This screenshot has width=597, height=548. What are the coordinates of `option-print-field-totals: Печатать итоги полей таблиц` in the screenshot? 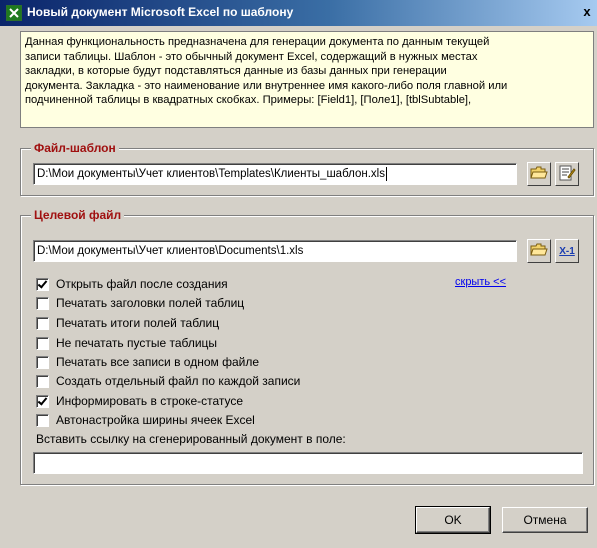 It's located at (127, 323).